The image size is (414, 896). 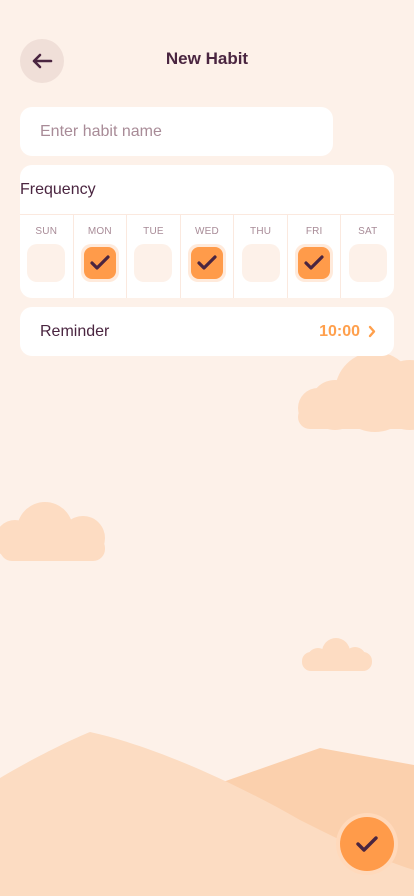 I want to click on day-mon: MON, so click(x=101, y=256).